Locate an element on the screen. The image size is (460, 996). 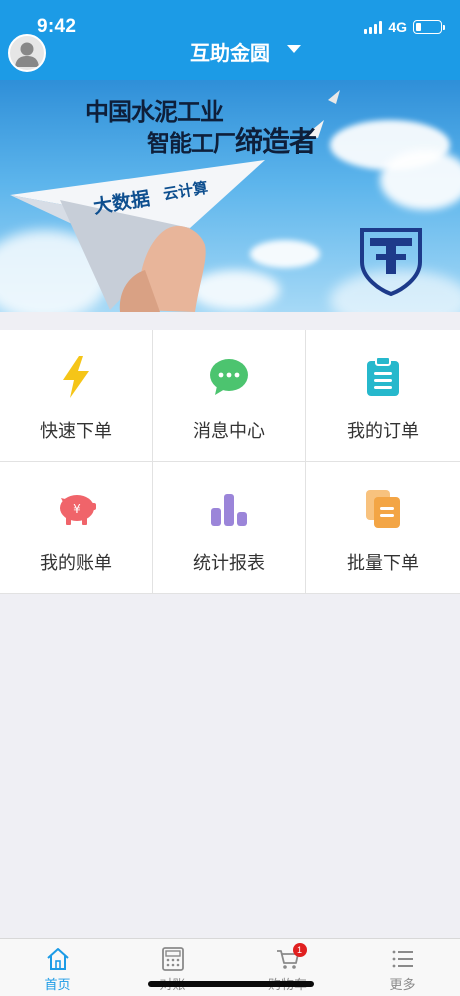
status-time: 9:42 is located at coordinates (57, 26).